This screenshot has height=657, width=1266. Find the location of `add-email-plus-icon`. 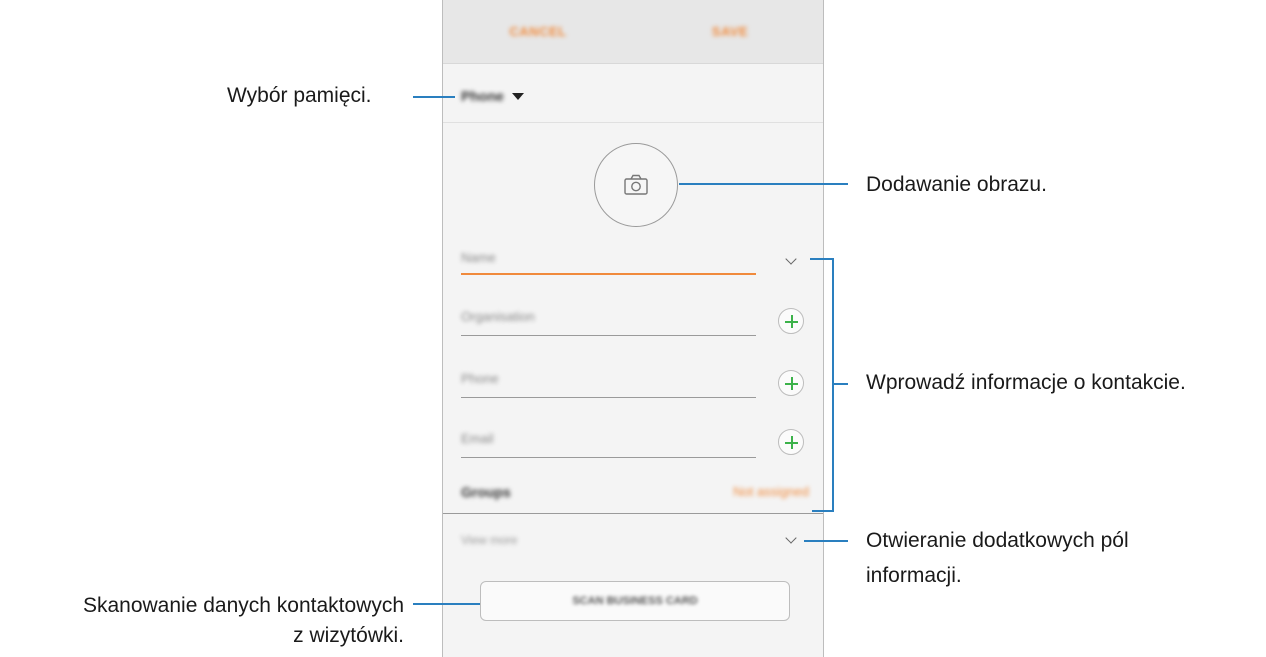

add-email-plus-icon is located at coordinates (791, 442).